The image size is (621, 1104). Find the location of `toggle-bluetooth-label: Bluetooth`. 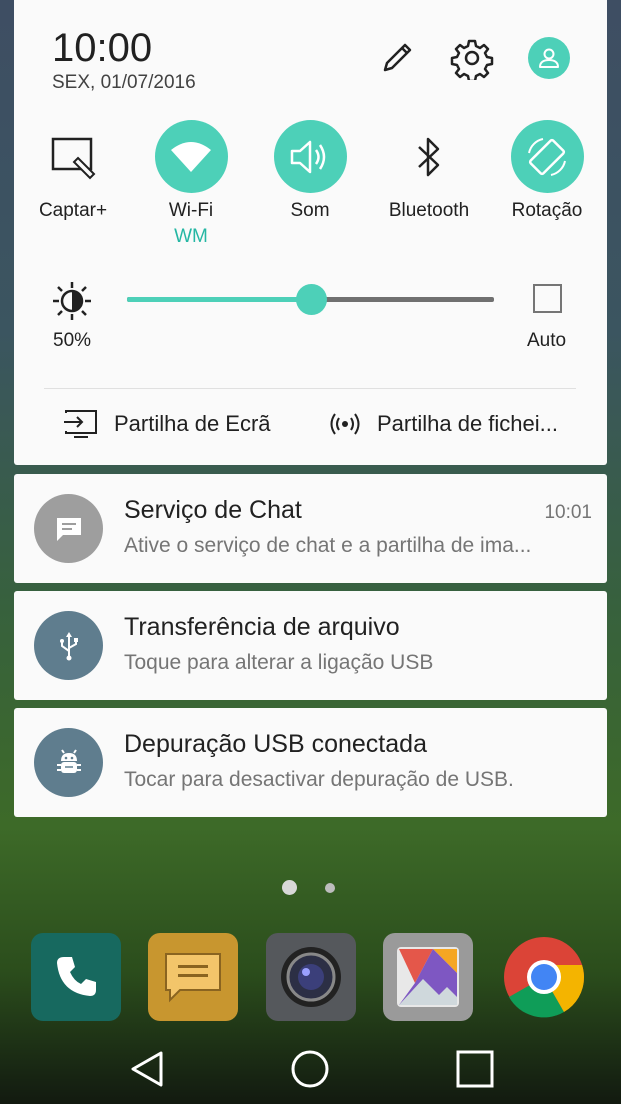

toggle-bluetooth-label: Bluetooth is located at coordinates (429, 210).